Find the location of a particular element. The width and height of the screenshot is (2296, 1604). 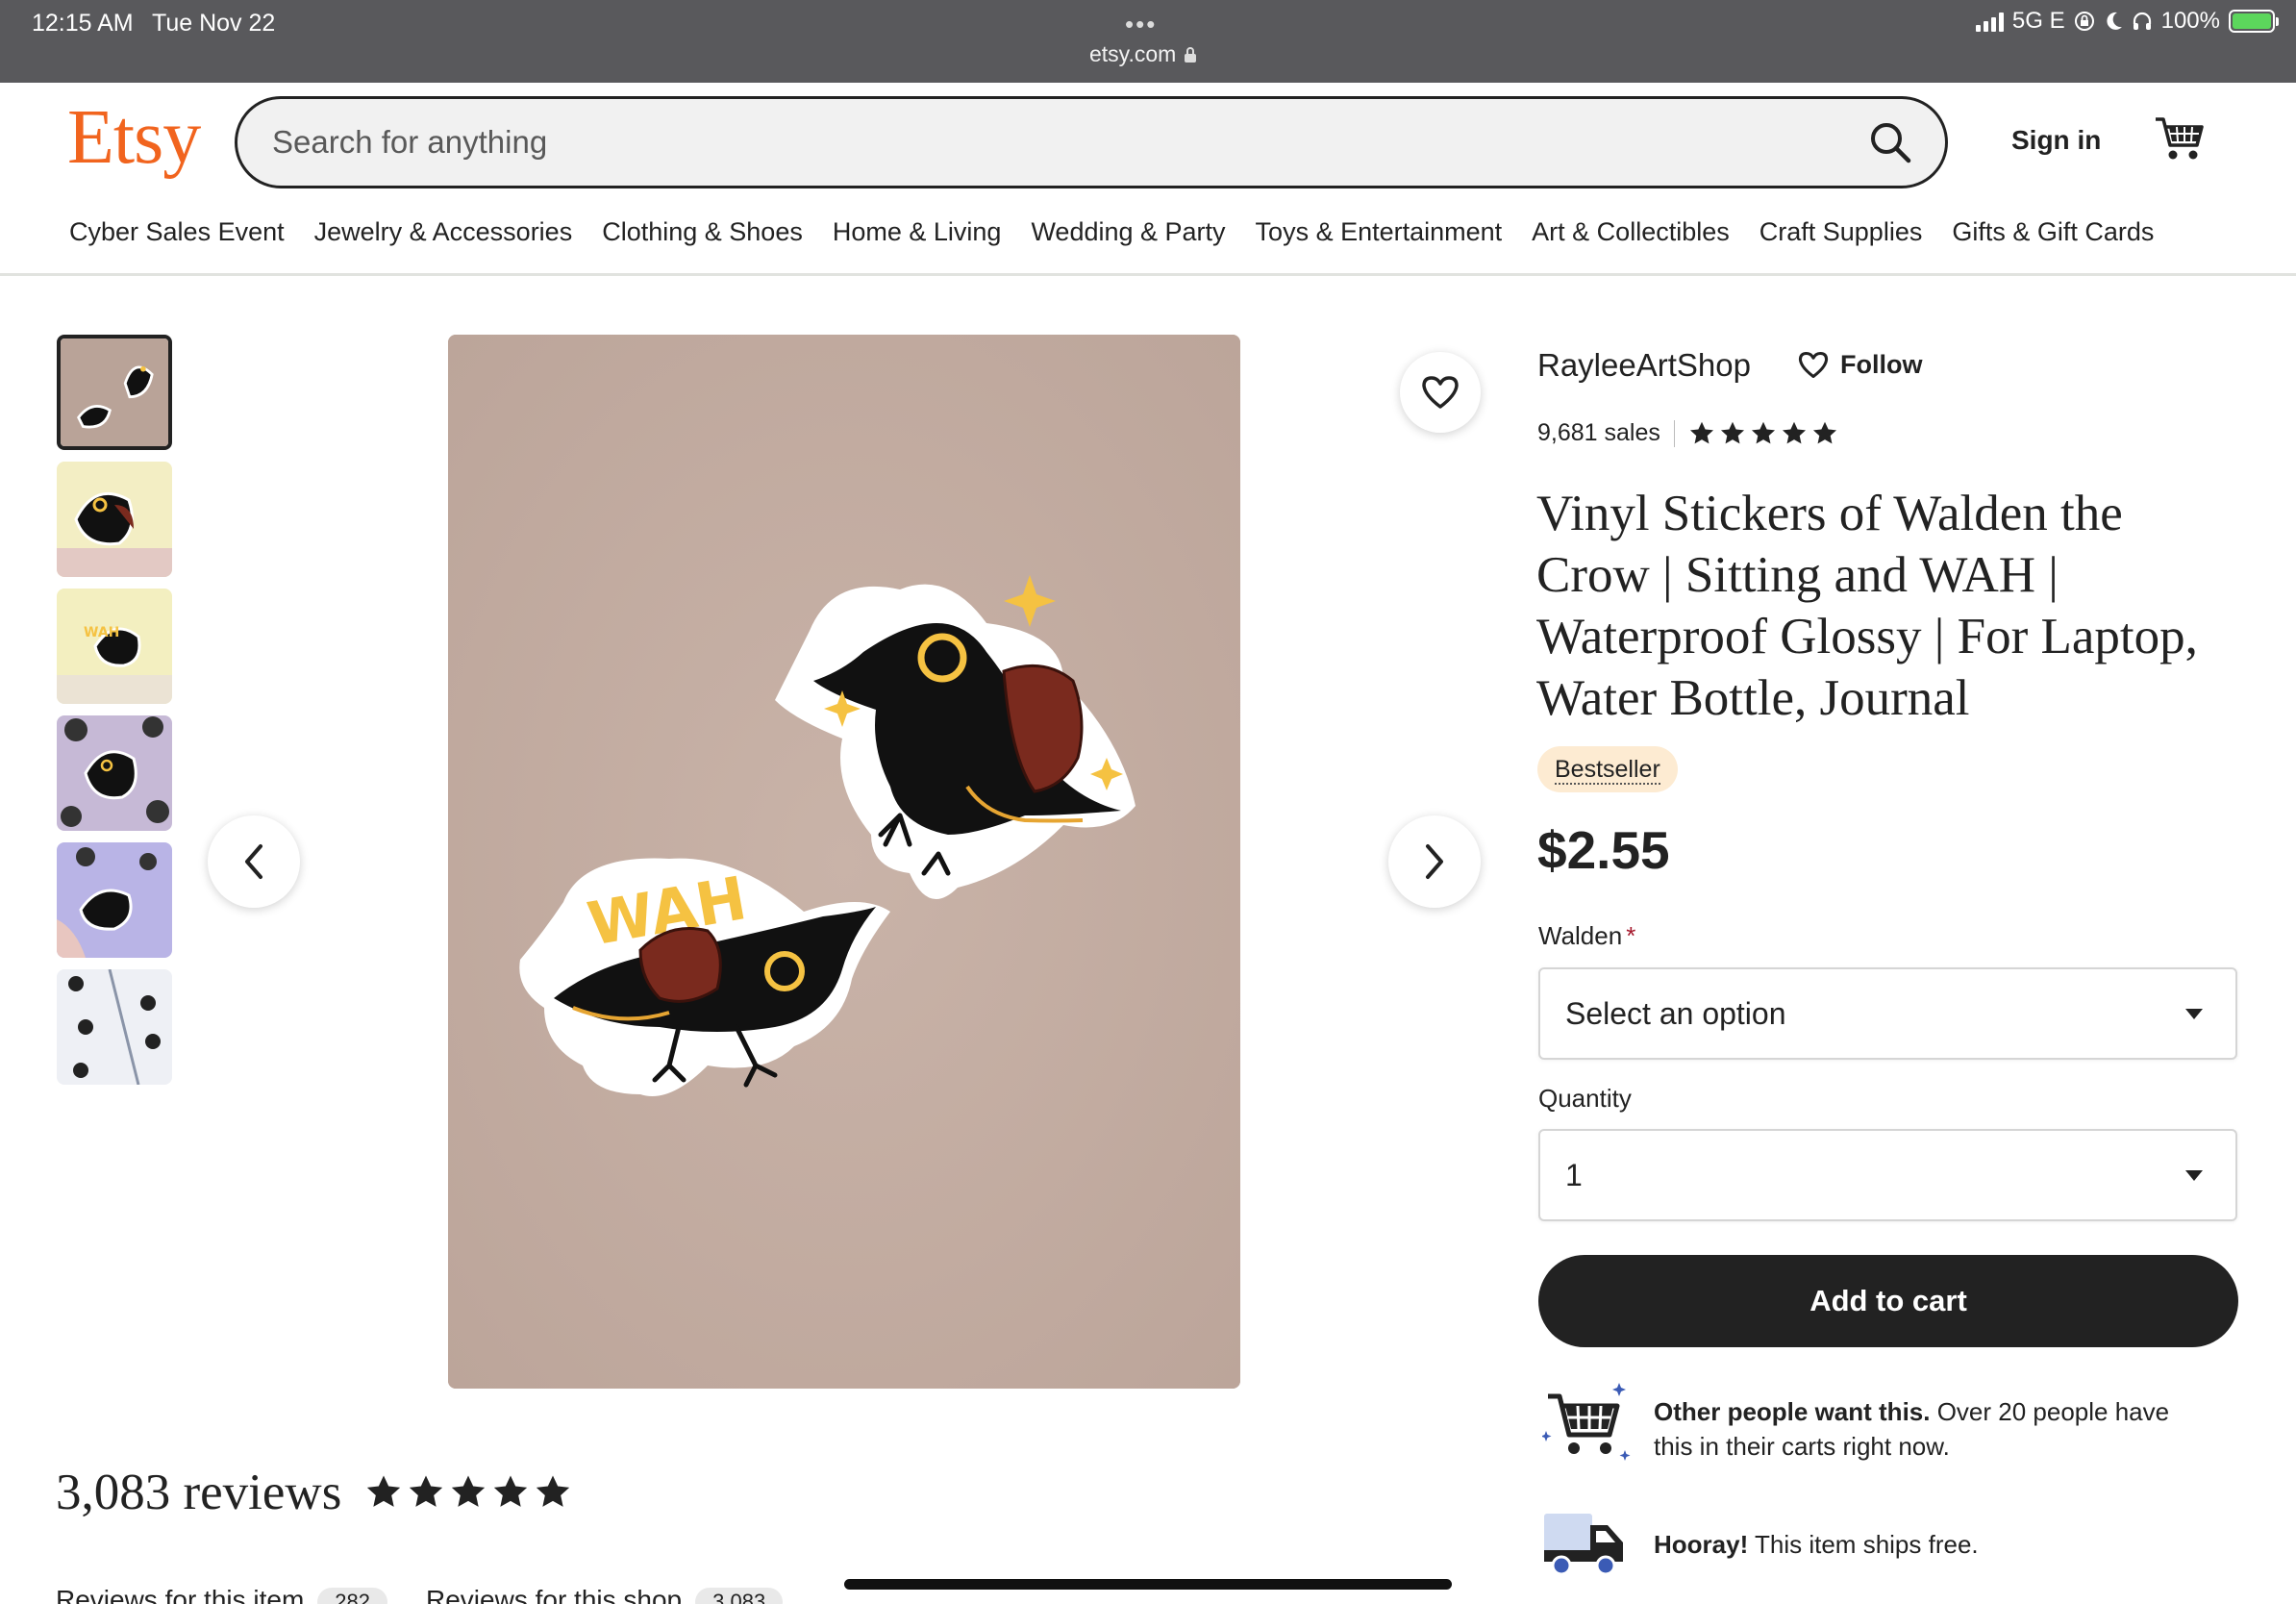

heart-outline-icon is located at coordinates (1813, 365).